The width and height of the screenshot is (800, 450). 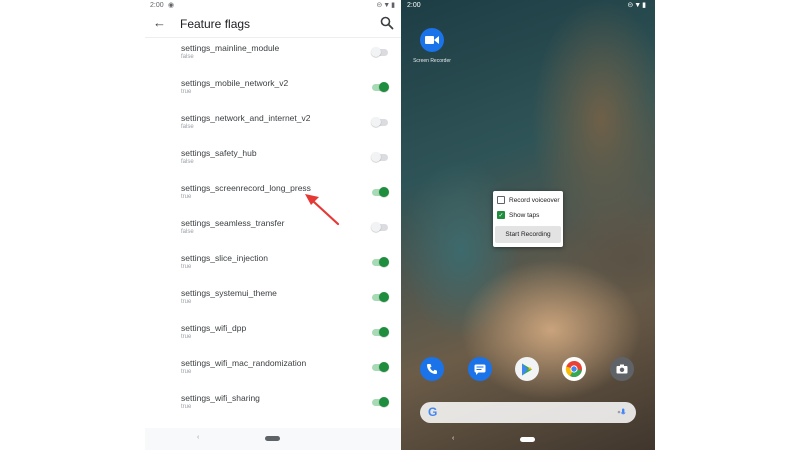 What do you see at coordinates (273, 125) in the screenshot?
I see `feature-flag-item: settings_network_and_internet_v2 false` at bounding box center [273, 125].